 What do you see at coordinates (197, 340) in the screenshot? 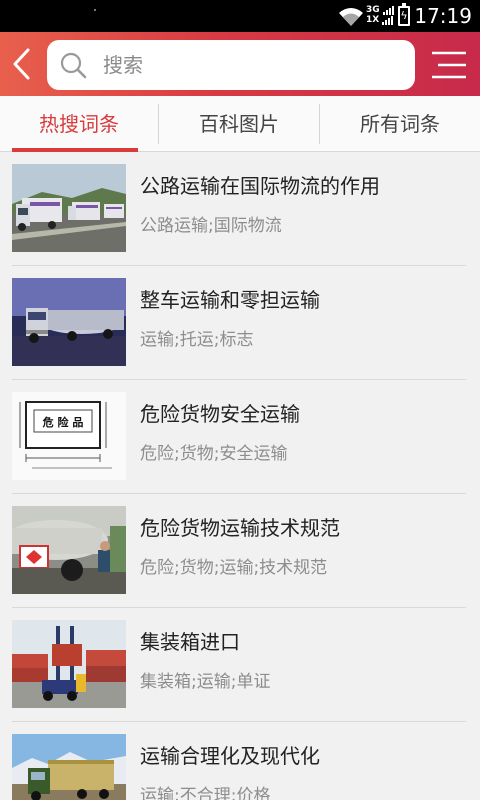
I see `entry-tags: 运输;托运;标志` at bounding box center [197, 340].